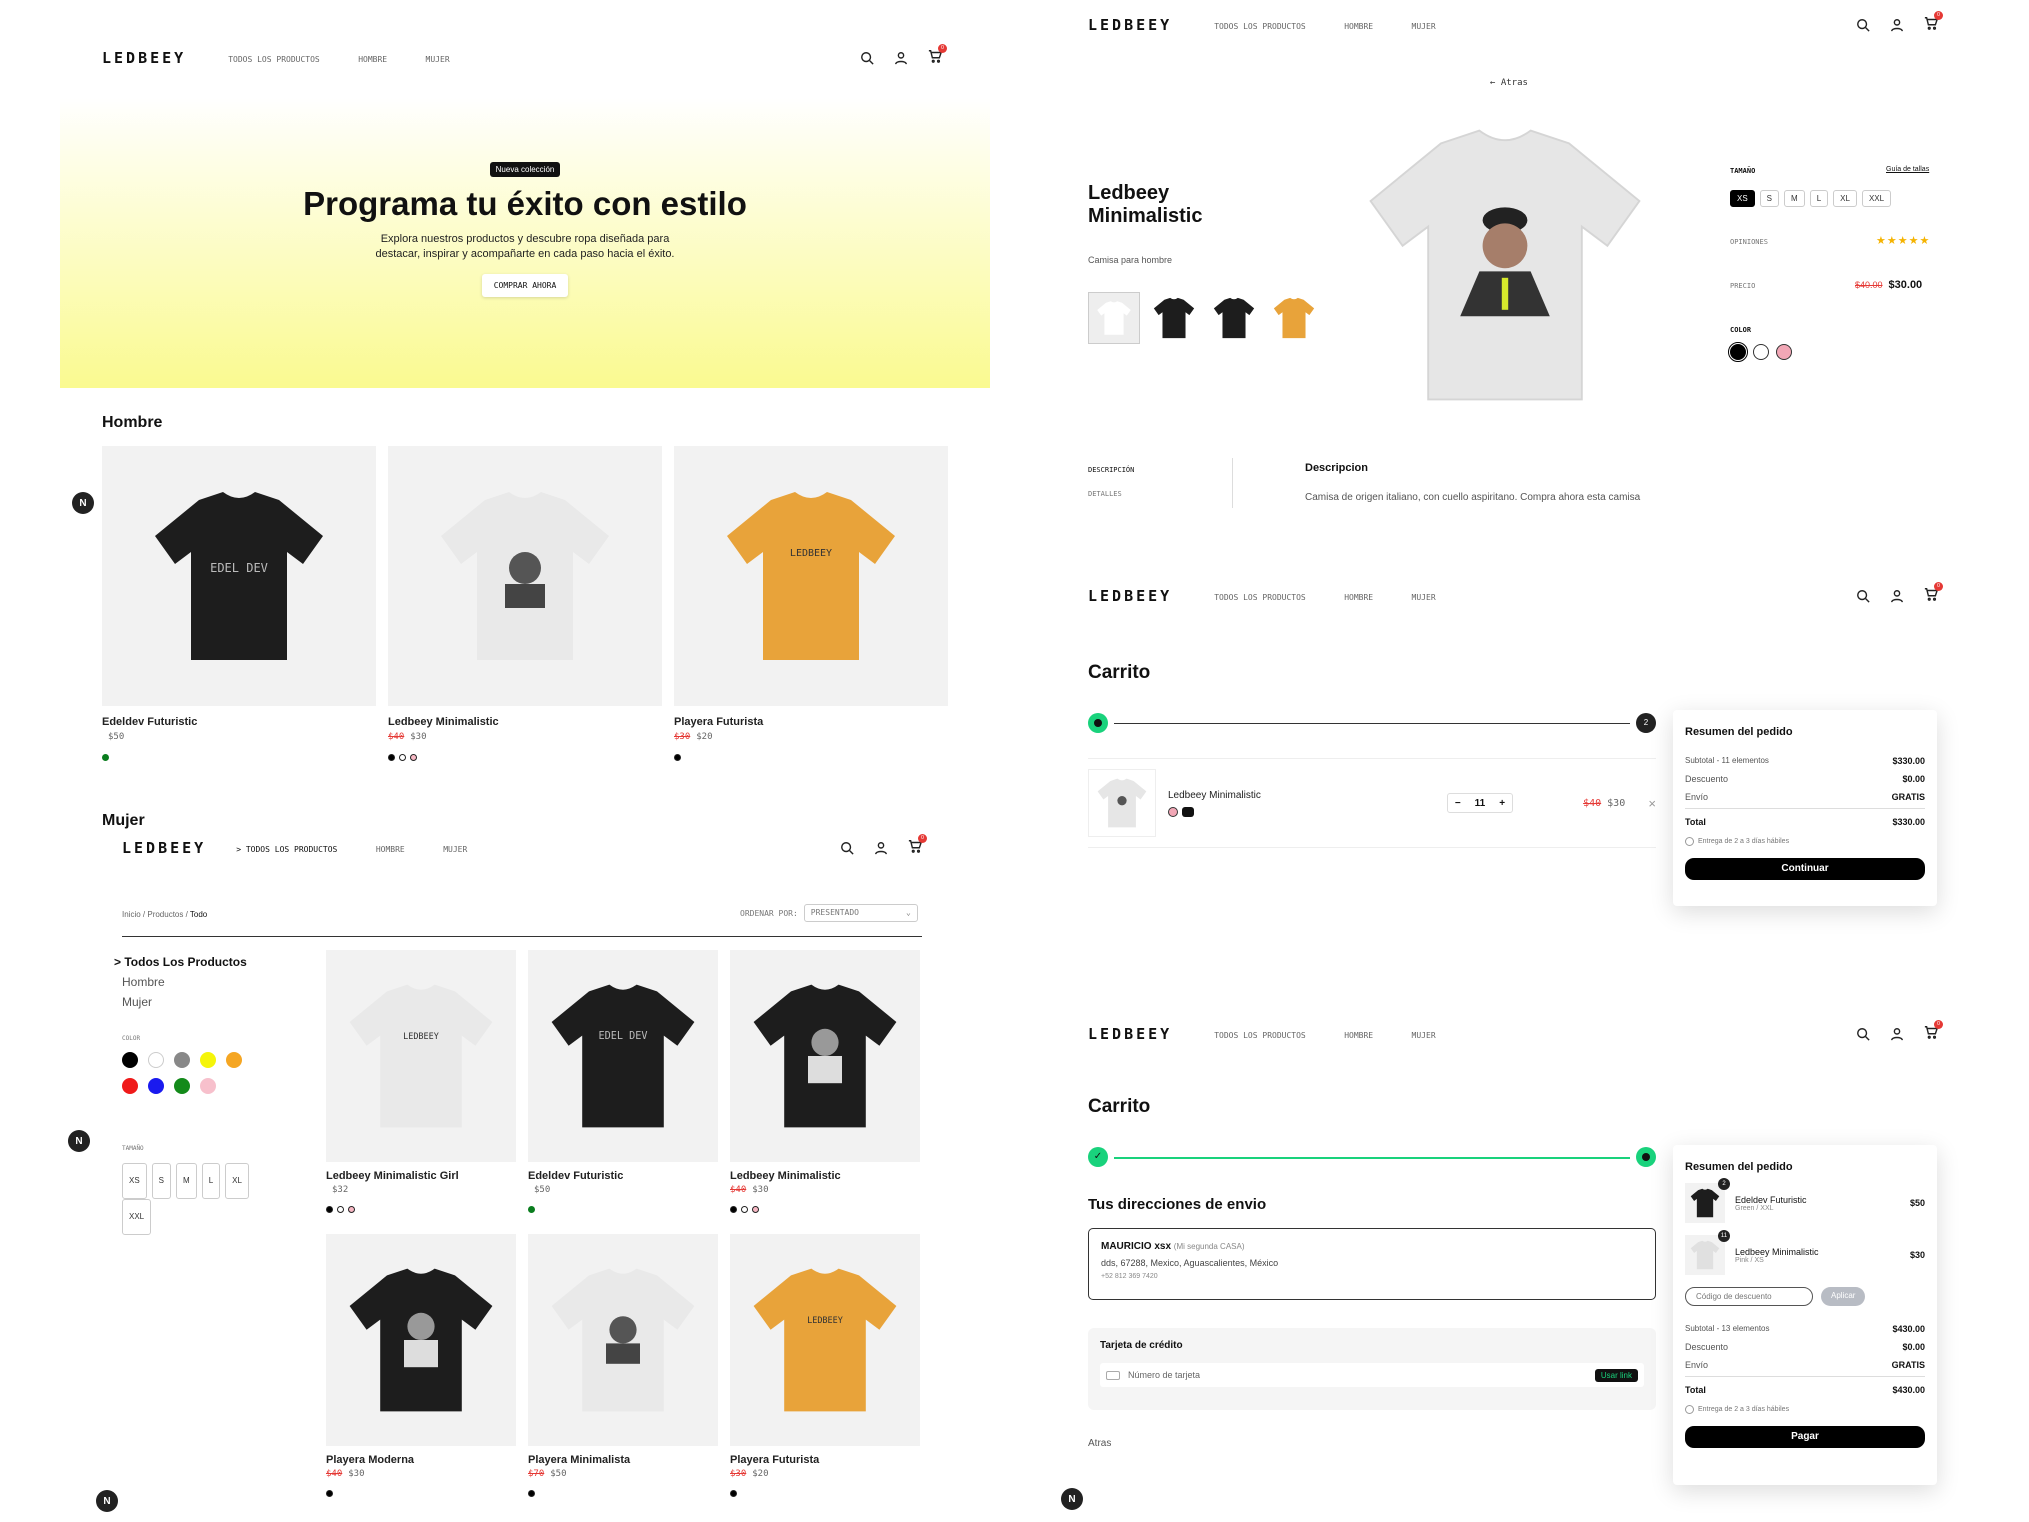 This screenshot has width=2029, height=1522. Describe the element at coordinates (133, 914) in the screenshot. I see `crumb-home: Inicio /` at that location.